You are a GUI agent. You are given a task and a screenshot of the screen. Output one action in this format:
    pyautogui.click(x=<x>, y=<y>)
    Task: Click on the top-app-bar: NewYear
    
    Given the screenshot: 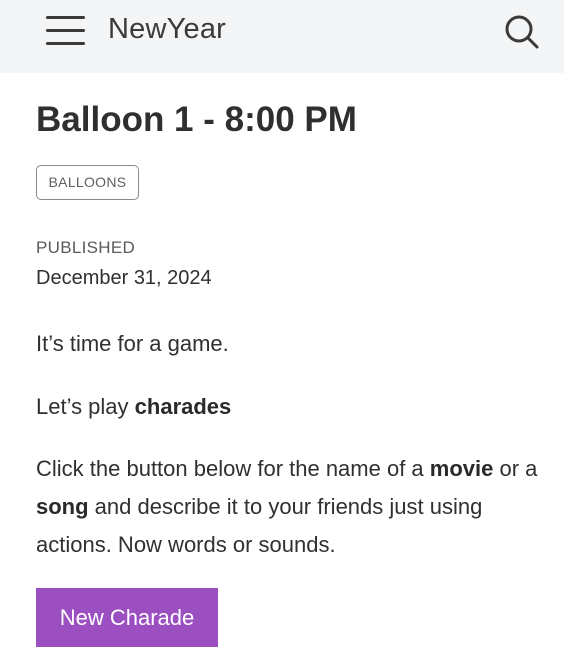 What is the action you would take?
    pyautogui.click(x=282, y=36)
    